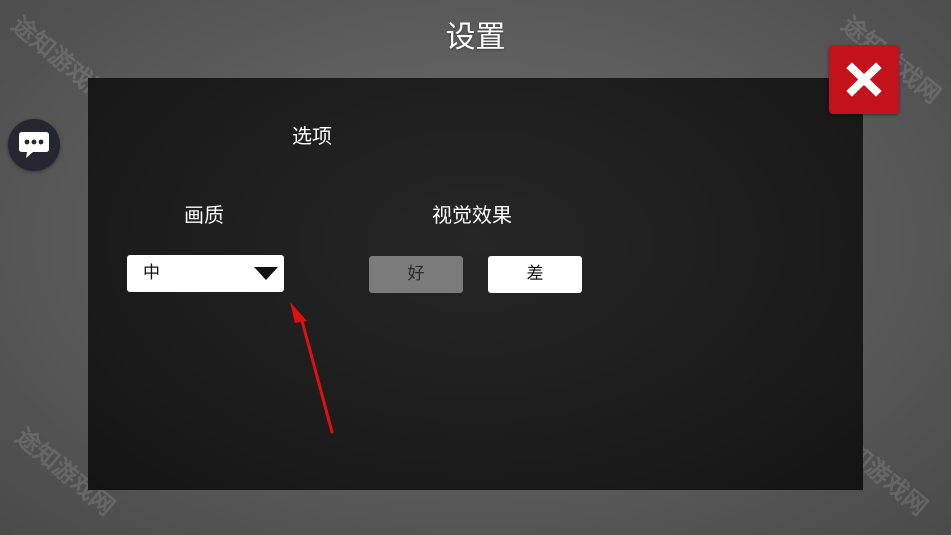 The height and width of the screenshot is (535, 951). What do you see at coordinates (205, 273) in the screenshot?
I see `quality-dropdown: 中` at bounding box center [205, 273].